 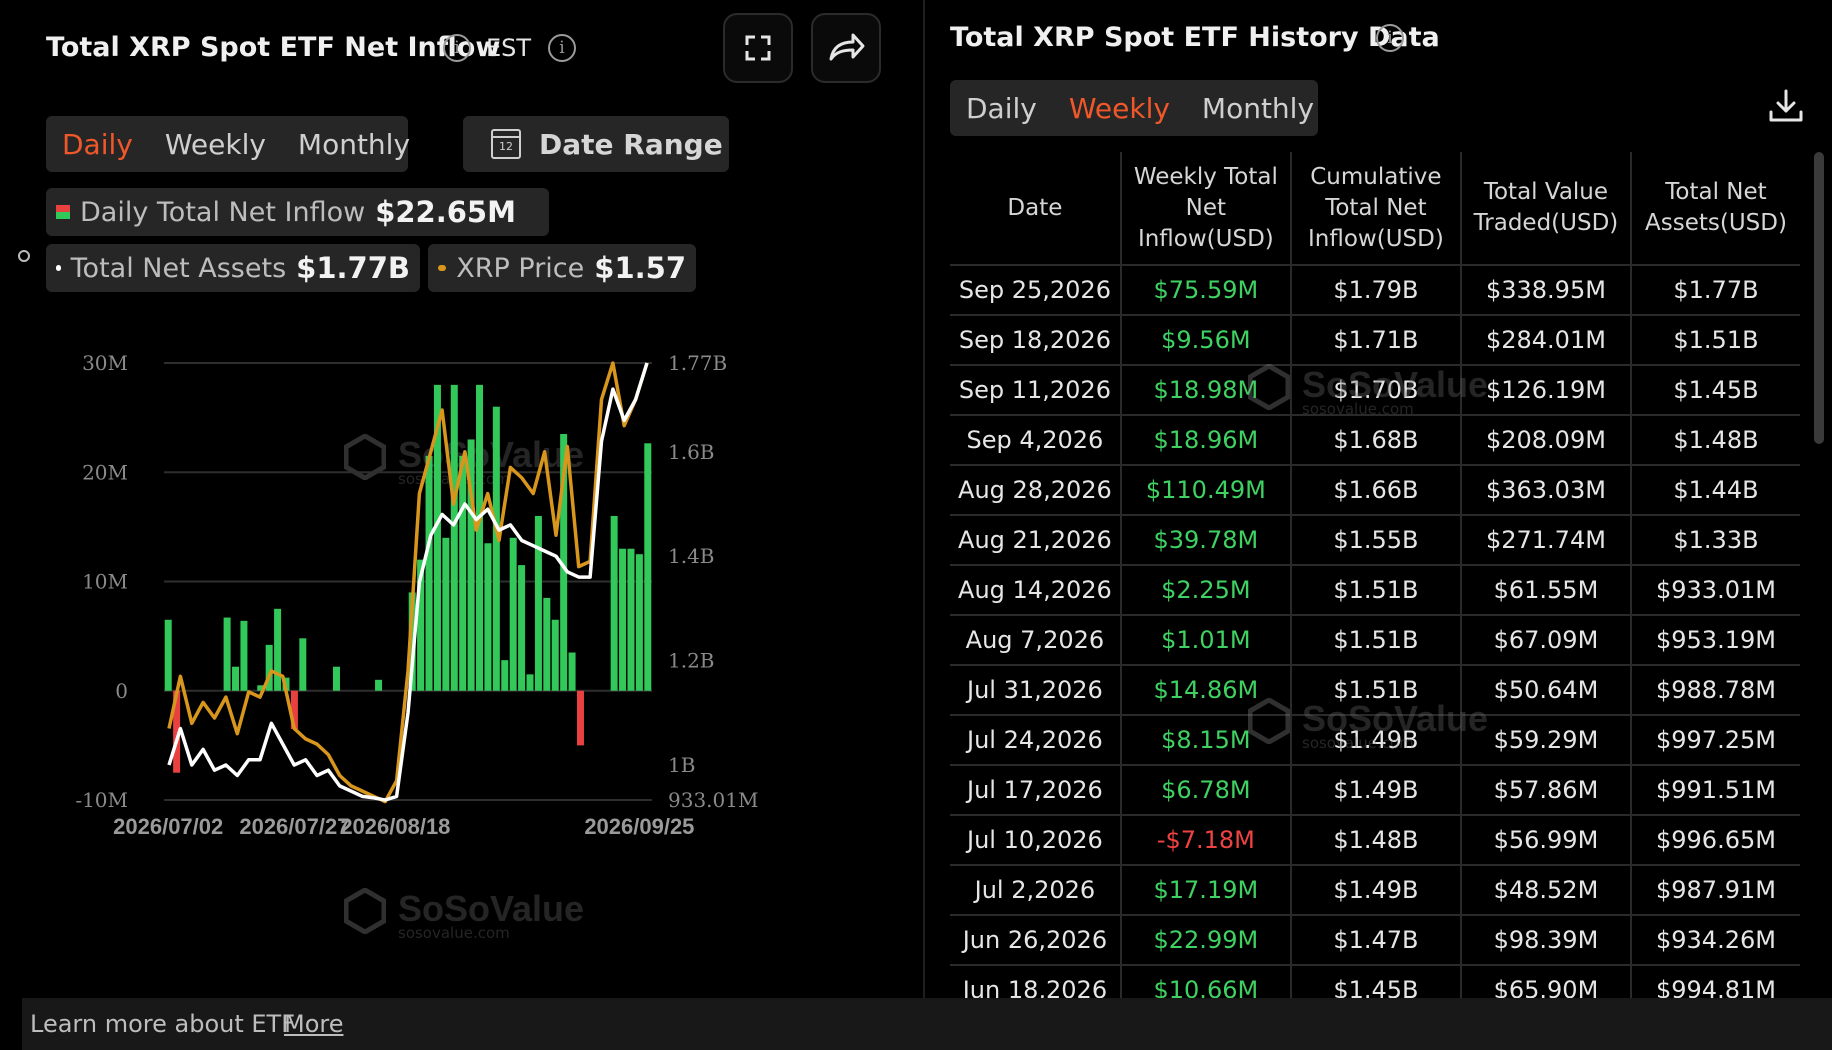 I want to click on tab-weekly: Weekly, so click(x=215, y=144).